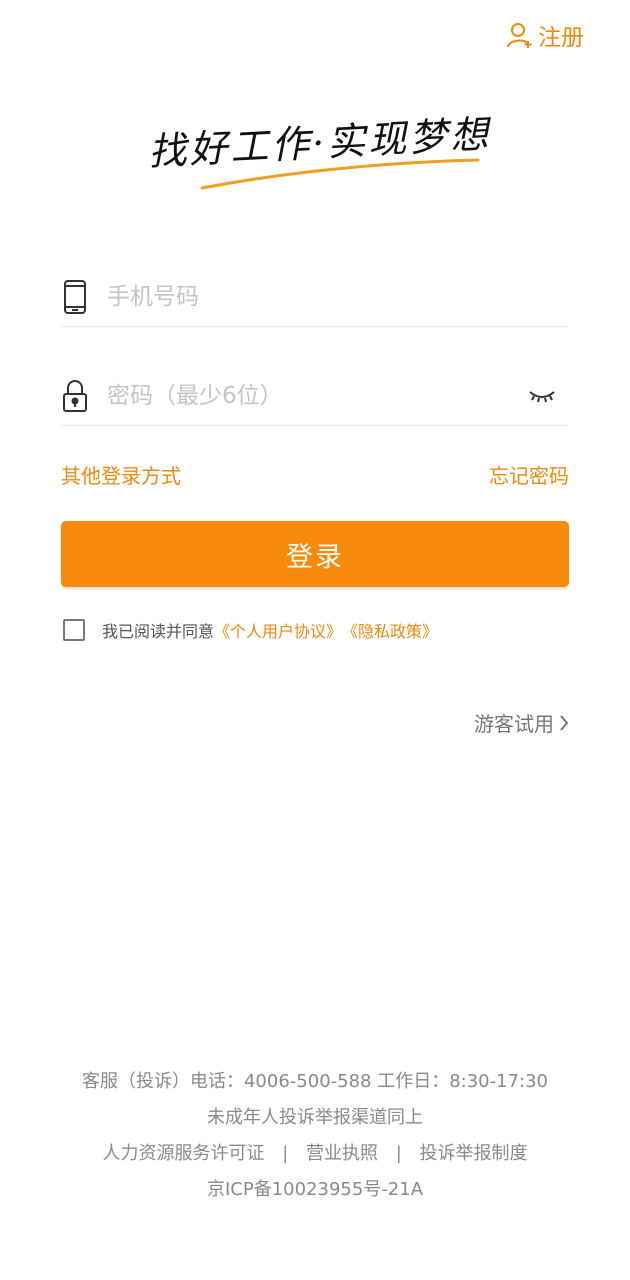  I want to click on phone-field, so click(315, 297).